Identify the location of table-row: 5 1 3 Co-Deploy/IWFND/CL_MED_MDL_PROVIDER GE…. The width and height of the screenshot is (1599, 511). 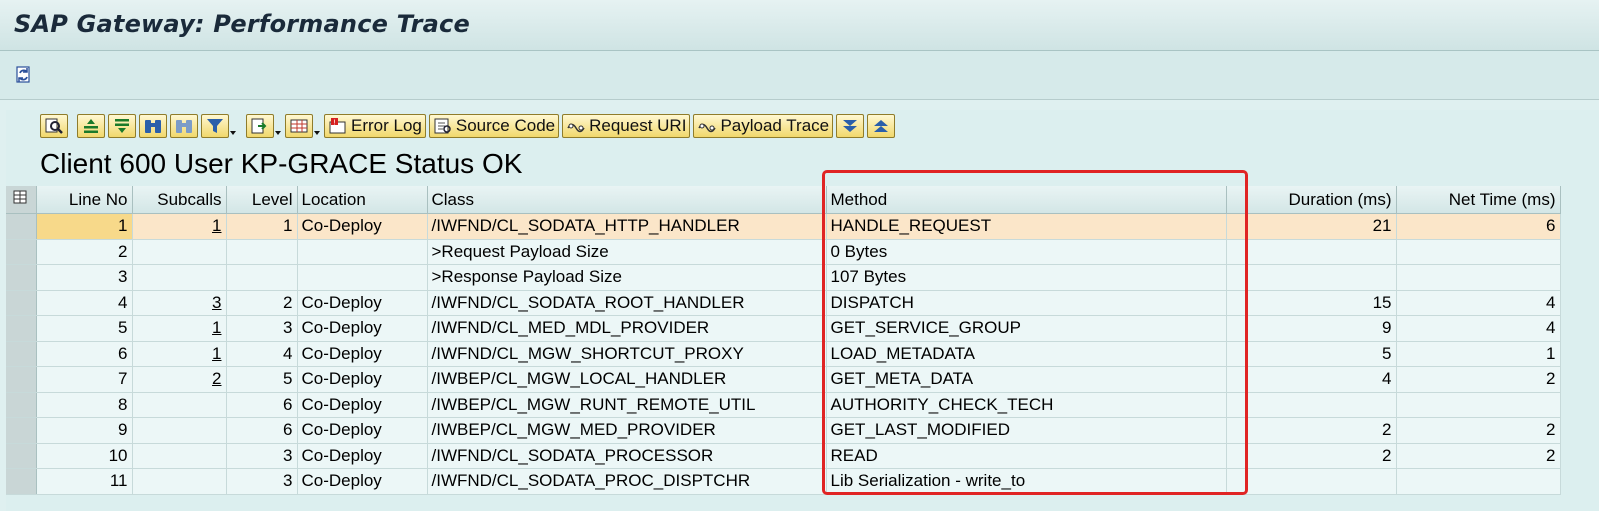
(783, 328).